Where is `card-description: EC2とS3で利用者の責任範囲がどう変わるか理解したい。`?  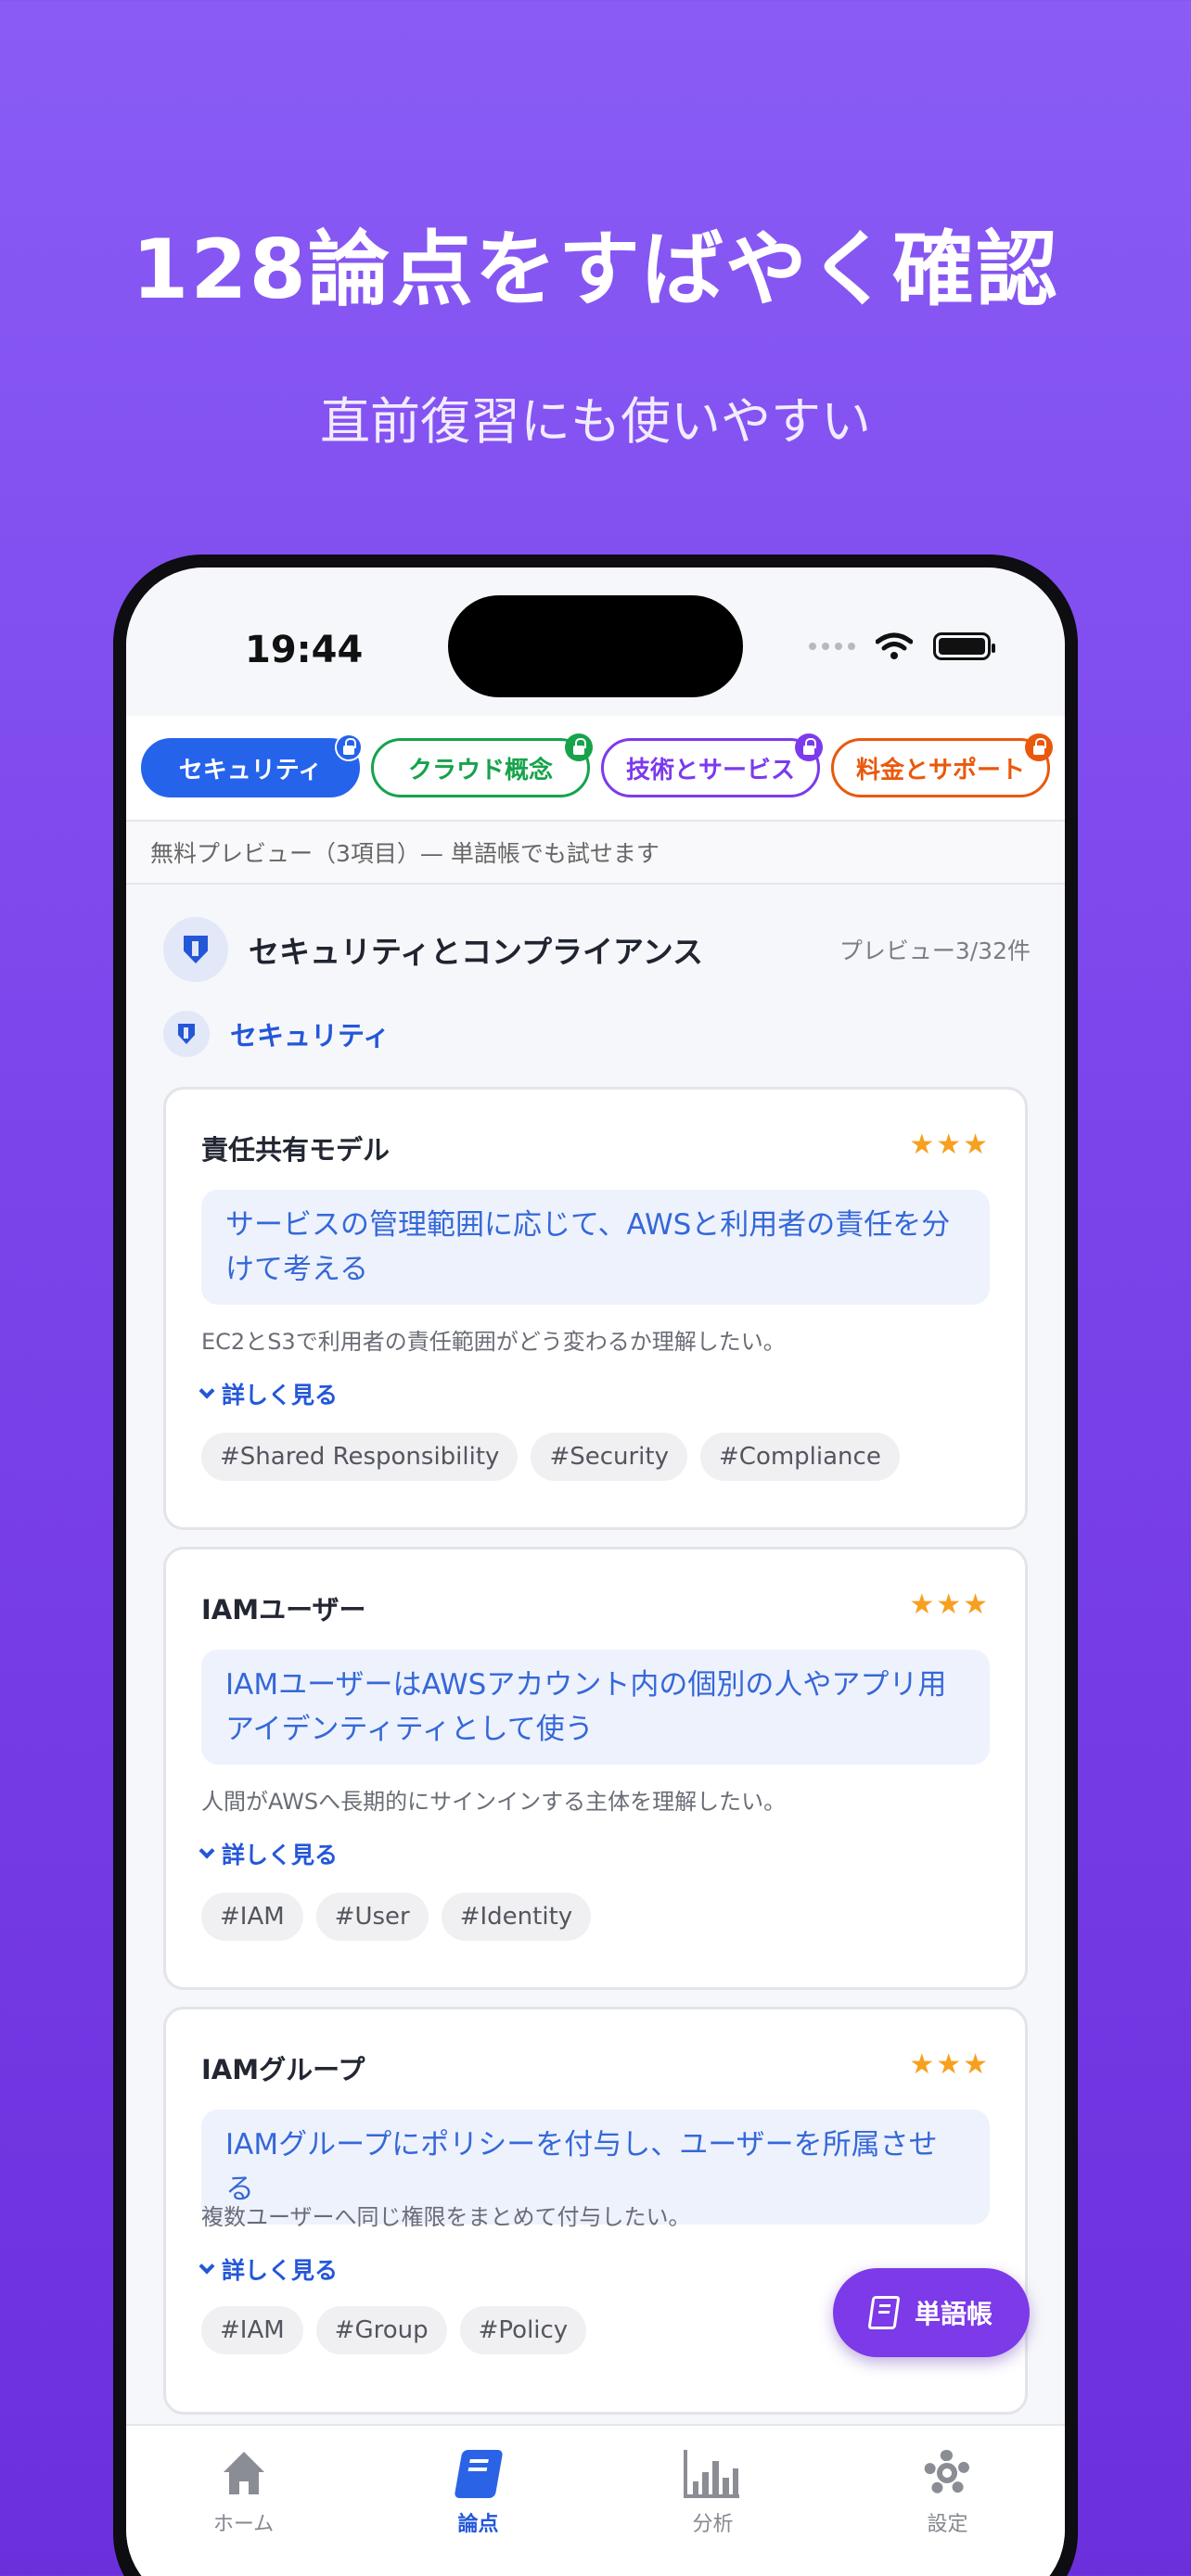
card-description: EC2とS3で利用者の責任範囲がどう変わるか理解したい。 is located at coordinates (493, 1342).